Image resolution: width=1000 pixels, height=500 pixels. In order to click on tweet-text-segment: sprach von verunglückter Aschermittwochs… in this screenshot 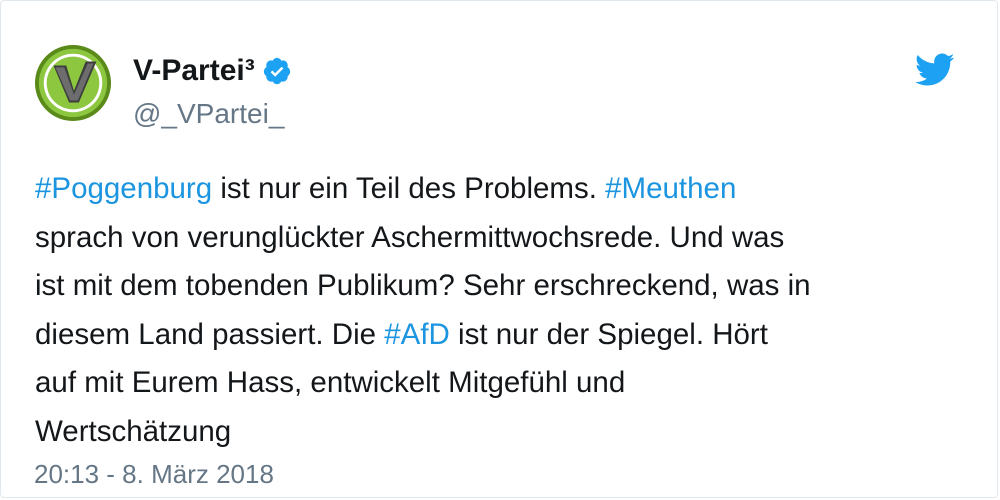, I will do `click(410, 237)`.